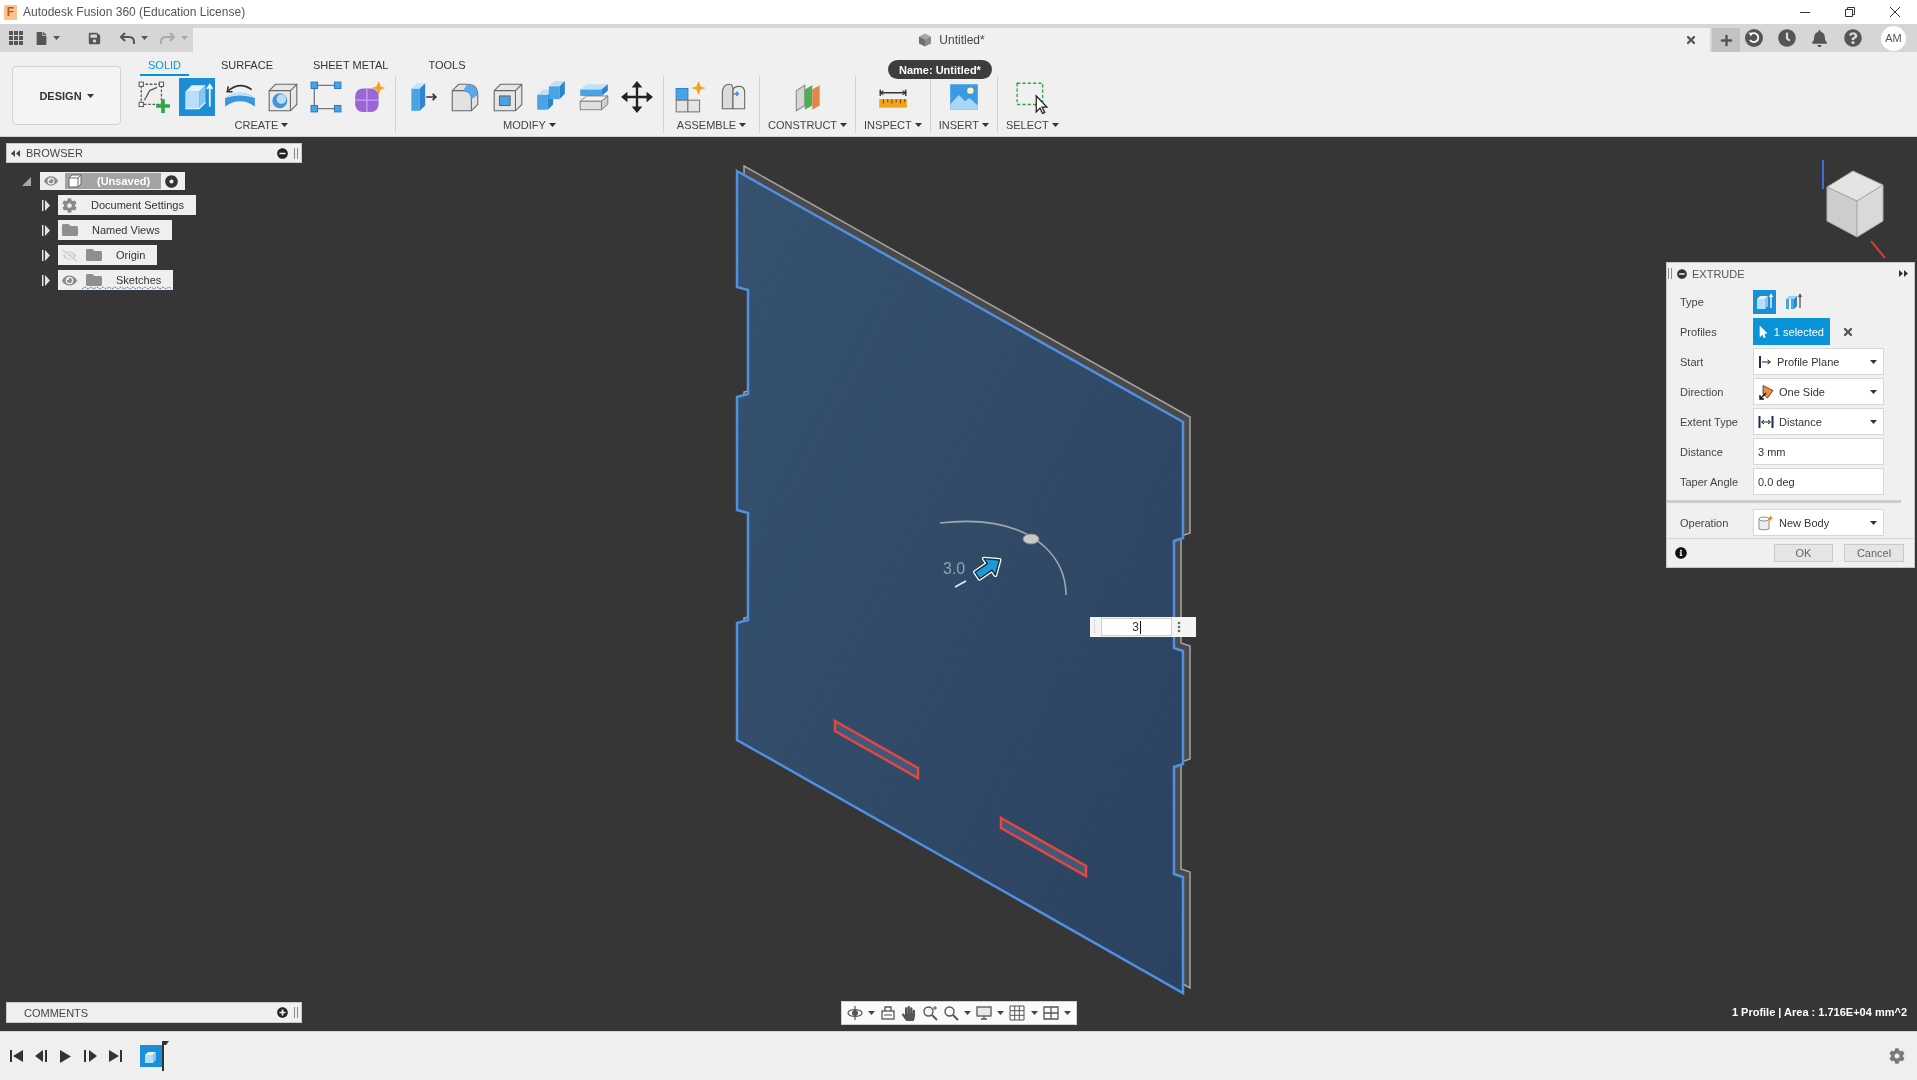  What do you see at coordinates (925, 40) in the screenshot?
I see `cube-icon` at bounding box center [925, 40].